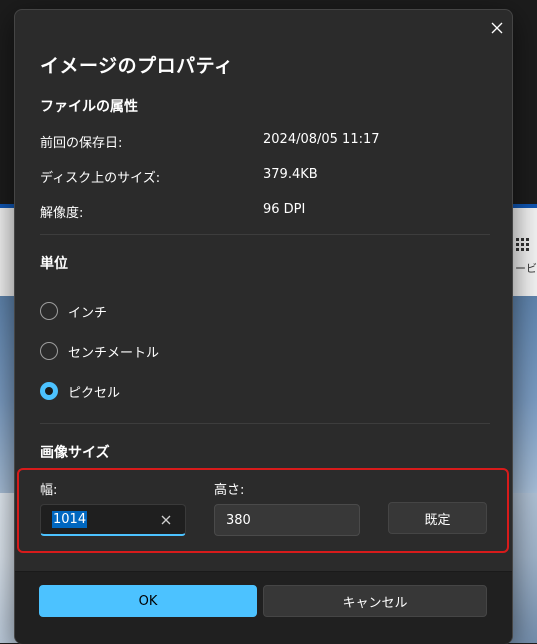 Image resolution: width=537 pixels, height=644 pixels. What do you see at coordinates (375, 601) in the screenshot?
I see `cancel-button: キャンセル` at bounding box center [375, 601].